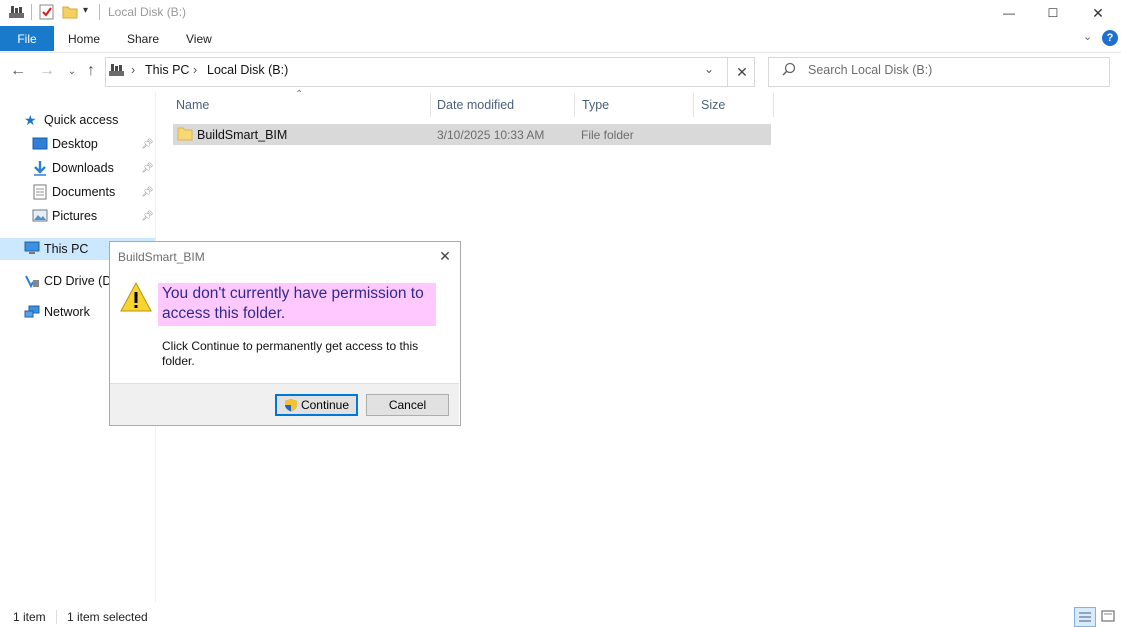 The image size is (1121, 627). I want to click on clear-address-icon: ✕, so click(741, 72).